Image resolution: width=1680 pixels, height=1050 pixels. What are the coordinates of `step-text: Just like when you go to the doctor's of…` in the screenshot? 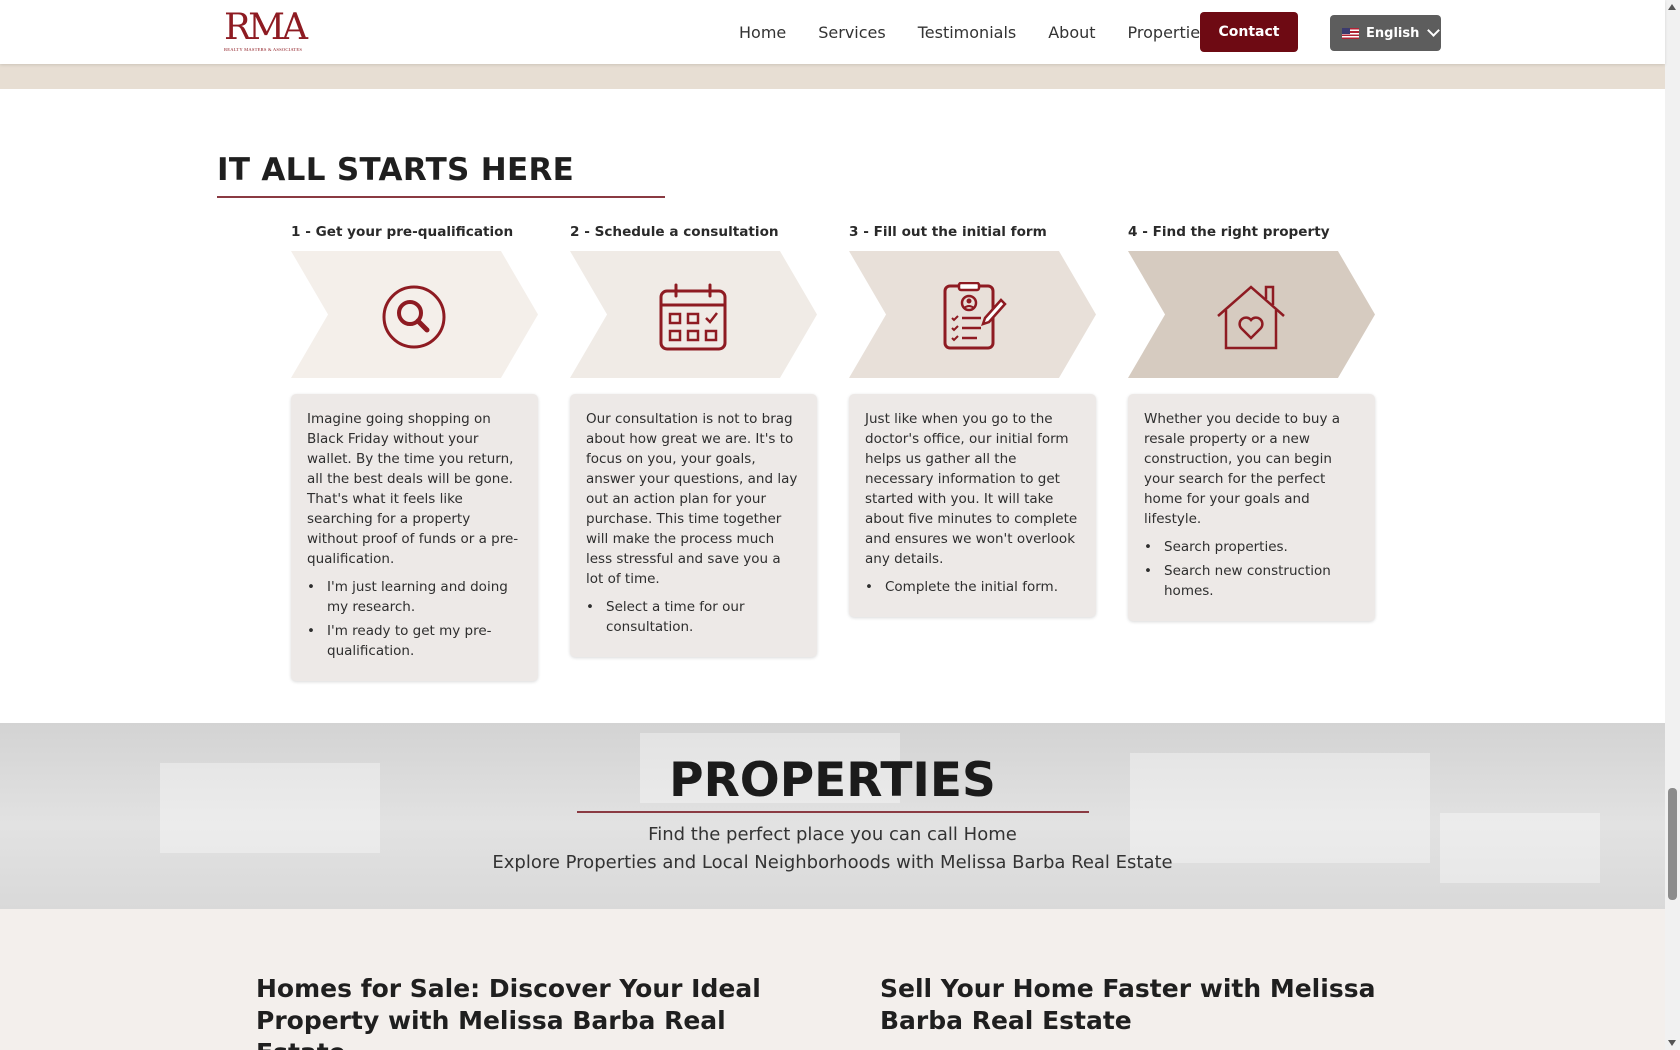 It's located at (971, 489).